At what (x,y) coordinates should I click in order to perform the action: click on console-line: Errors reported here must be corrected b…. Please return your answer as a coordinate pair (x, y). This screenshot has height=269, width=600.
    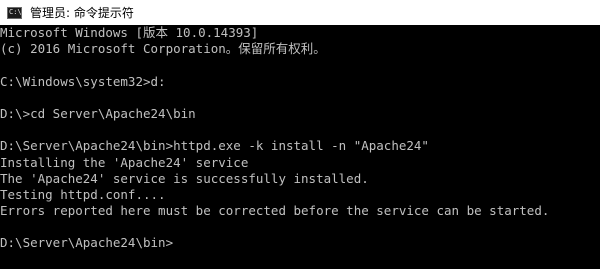
    Looking at the image, I should click on (275, 211).